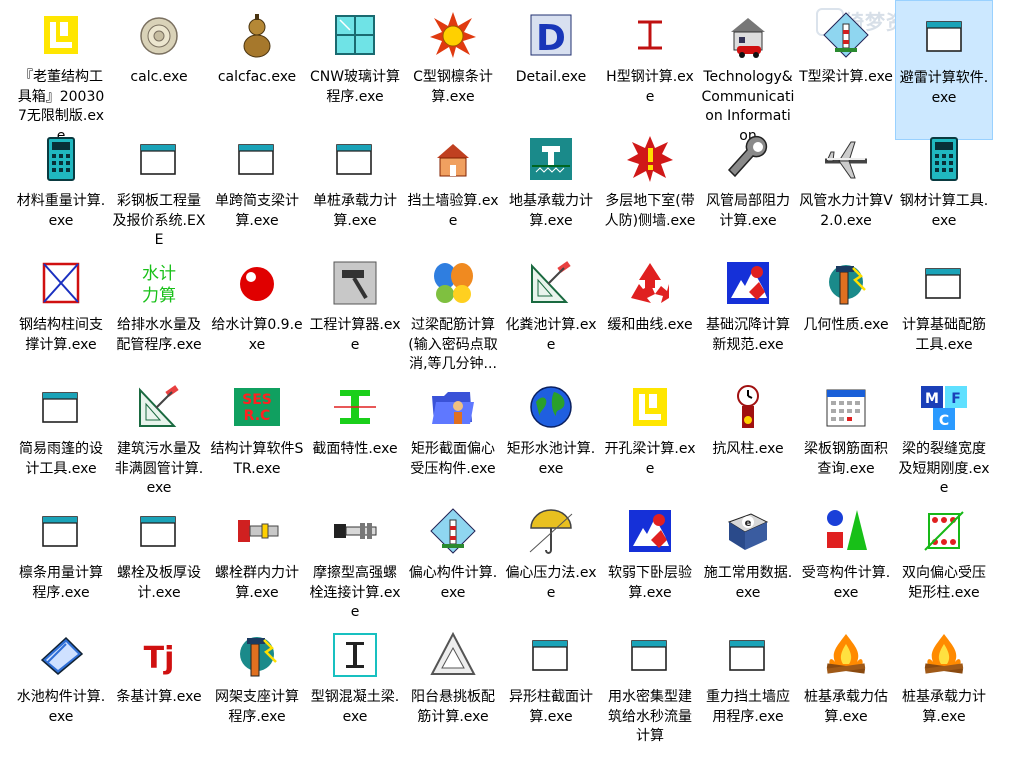 The height and width of the screenshot is (777, 1024). I want to click on file-item: 截面特性.exe, so click(355, 442).